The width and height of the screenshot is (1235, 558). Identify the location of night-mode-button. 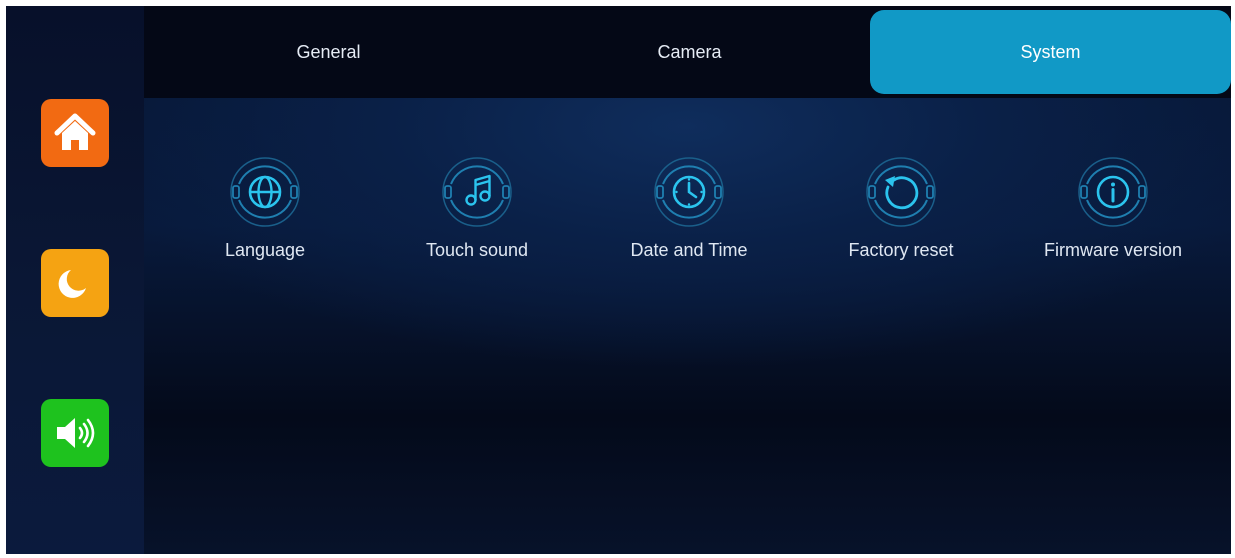
(75, 283).